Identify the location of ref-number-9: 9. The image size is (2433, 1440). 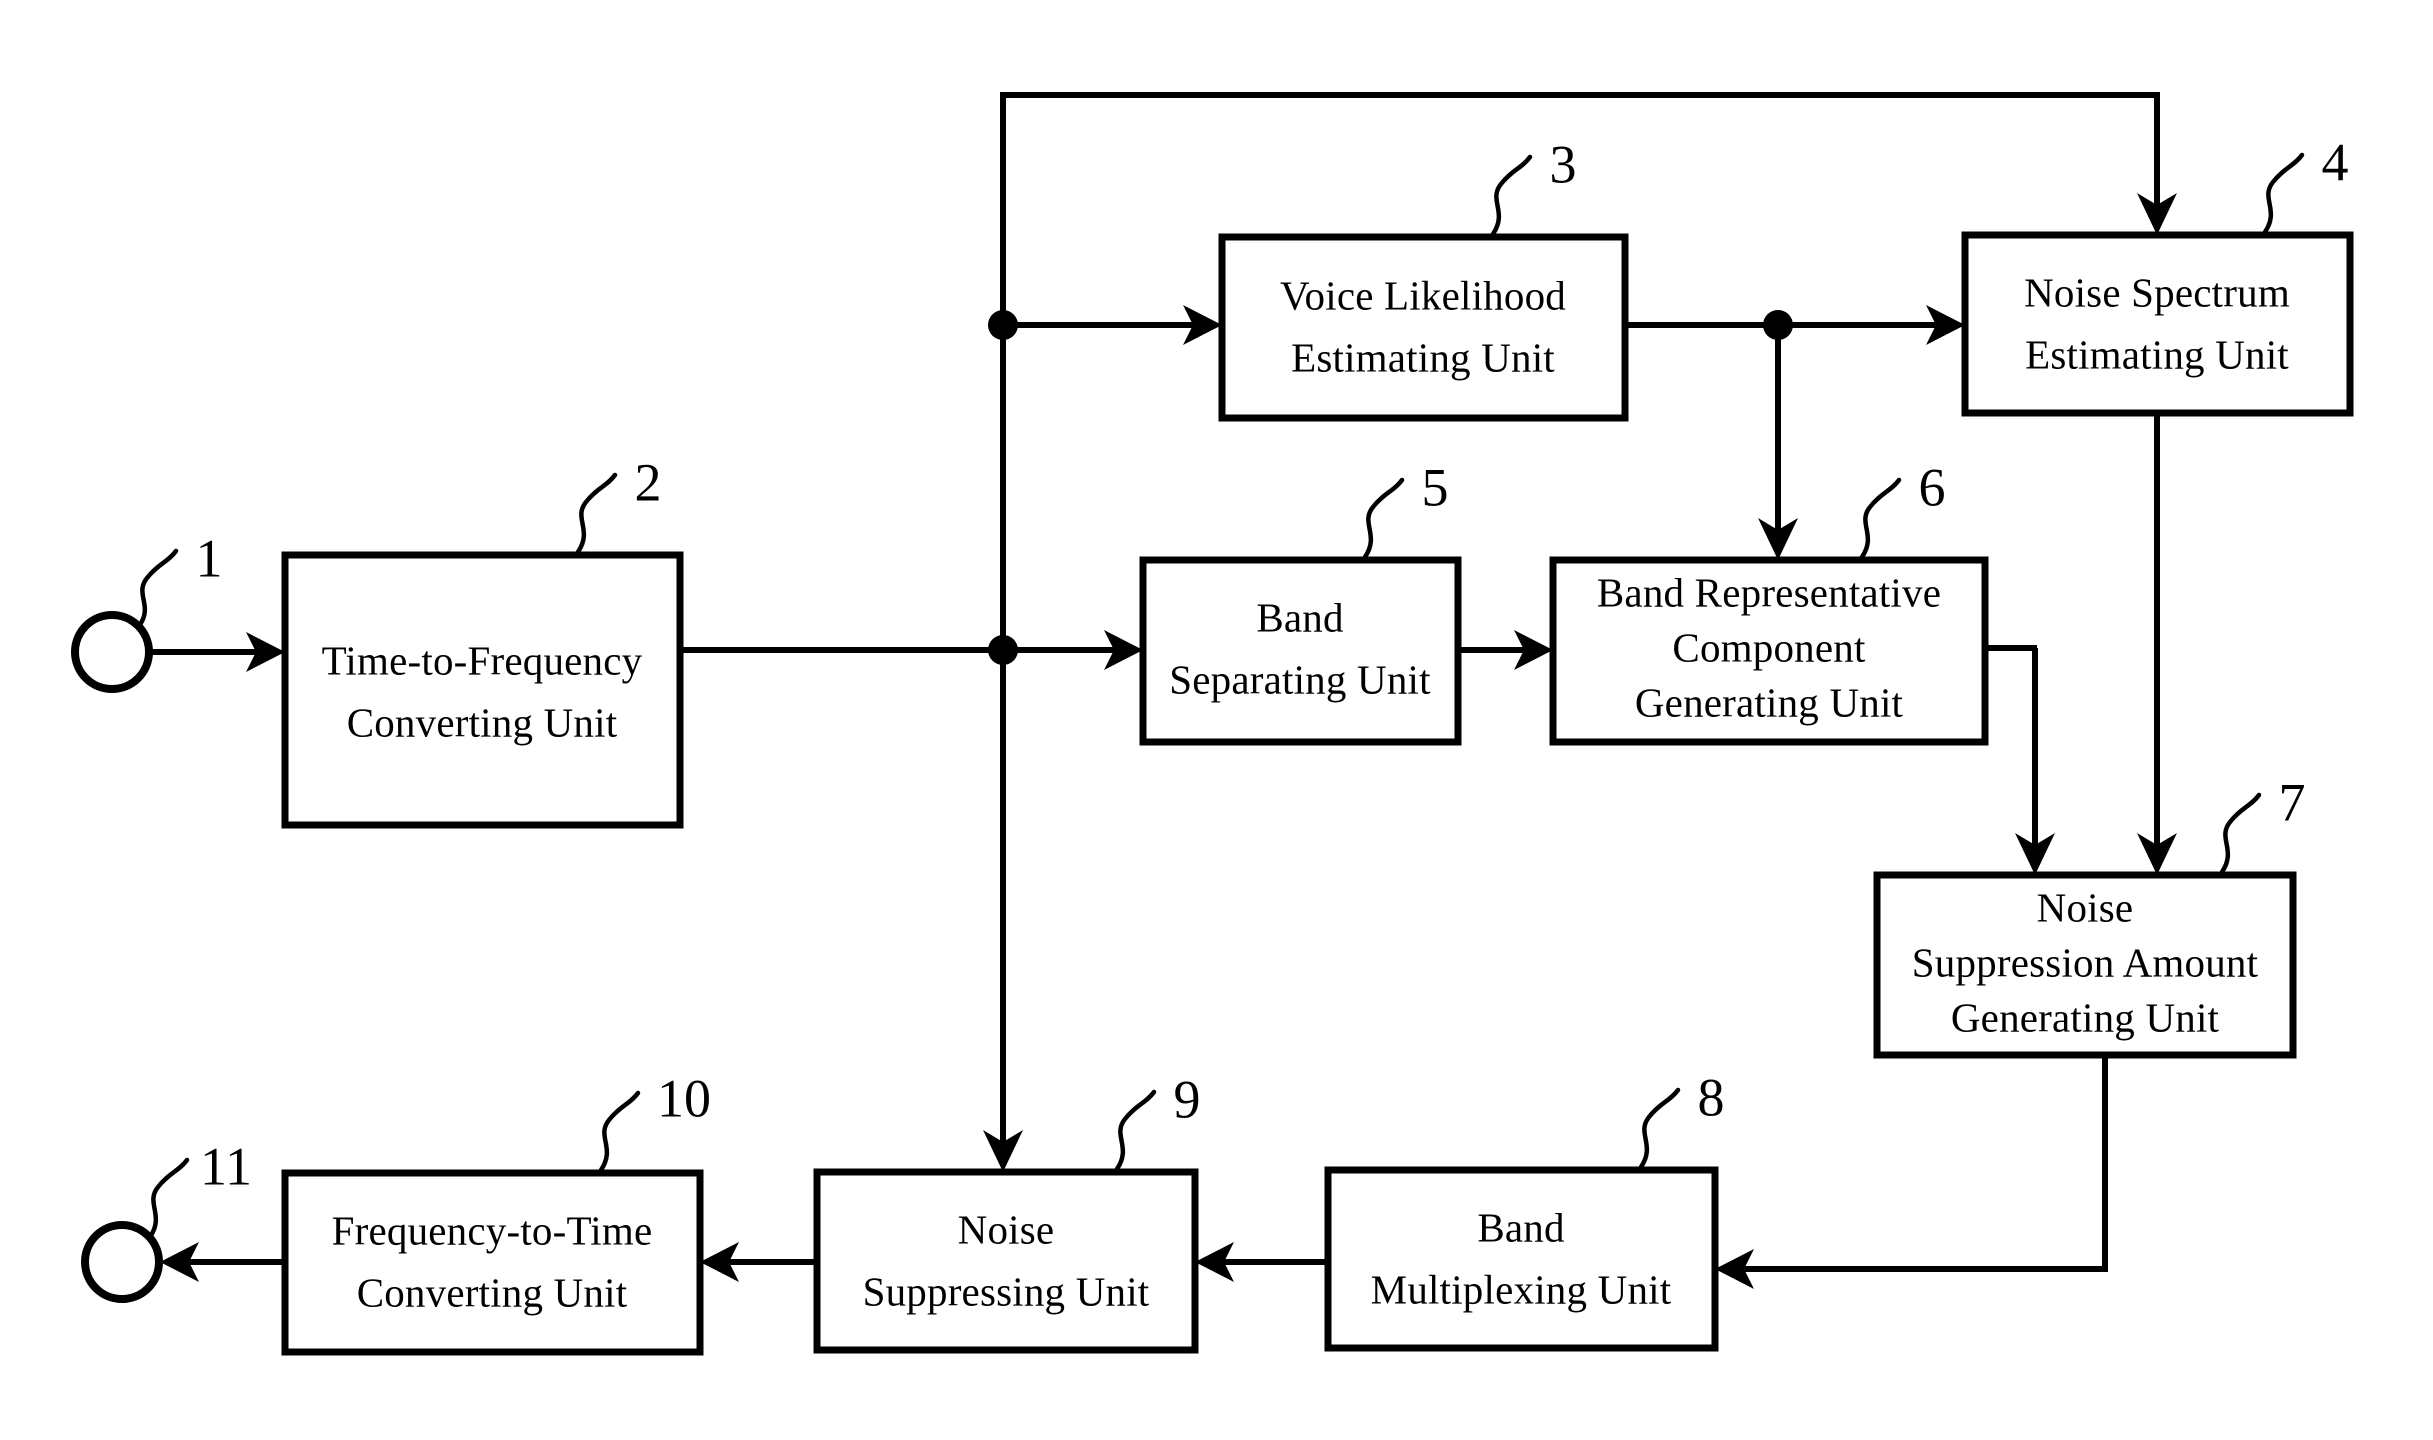
(1187, 1099).